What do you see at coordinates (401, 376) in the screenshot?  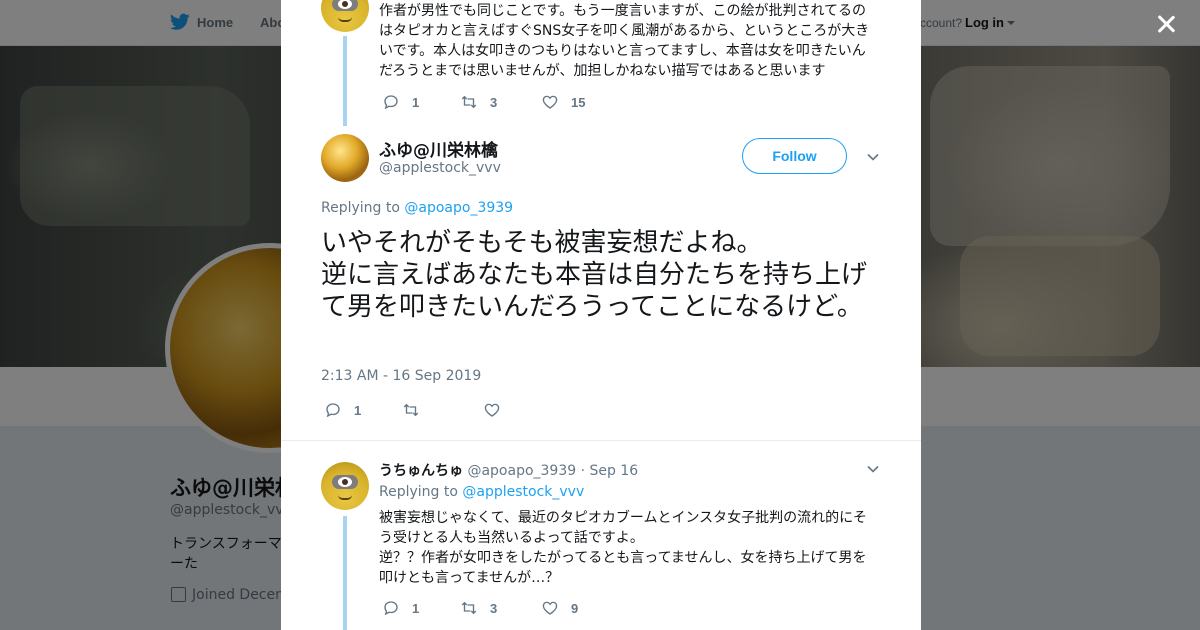 I see `tweet-timestamp: 2:13 AM - 16 Sep 2019` at bounding box center [401, 376].